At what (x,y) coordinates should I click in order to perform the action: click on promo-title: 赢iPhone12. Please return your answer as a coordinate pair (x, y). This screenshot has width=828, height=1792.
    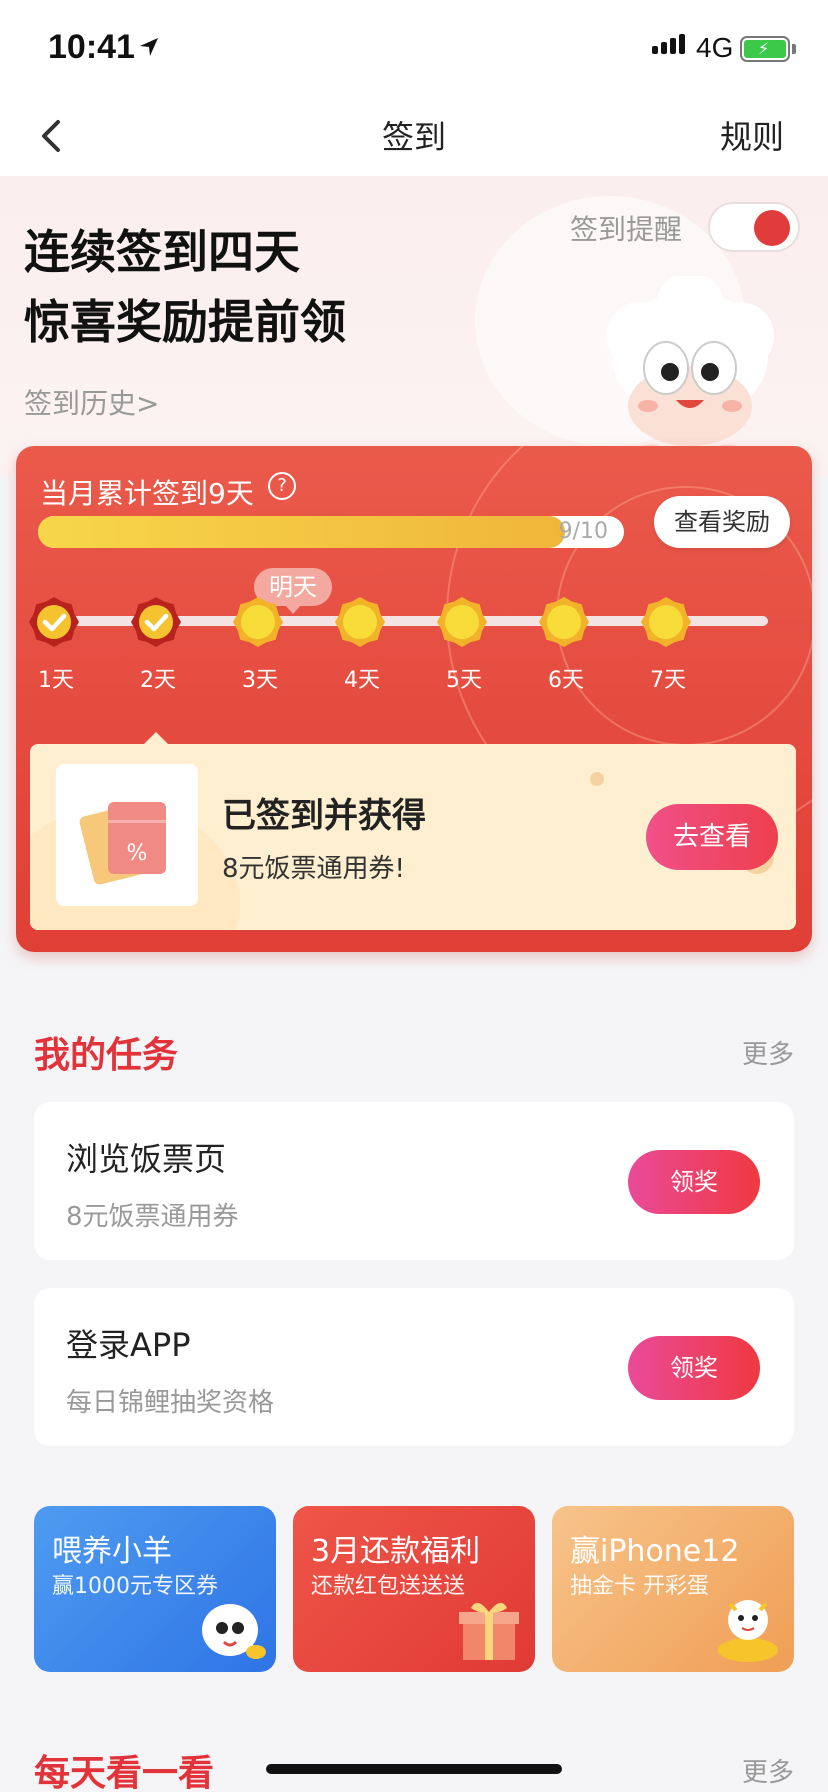
    Looking at the image, I should click on (655, 1551).